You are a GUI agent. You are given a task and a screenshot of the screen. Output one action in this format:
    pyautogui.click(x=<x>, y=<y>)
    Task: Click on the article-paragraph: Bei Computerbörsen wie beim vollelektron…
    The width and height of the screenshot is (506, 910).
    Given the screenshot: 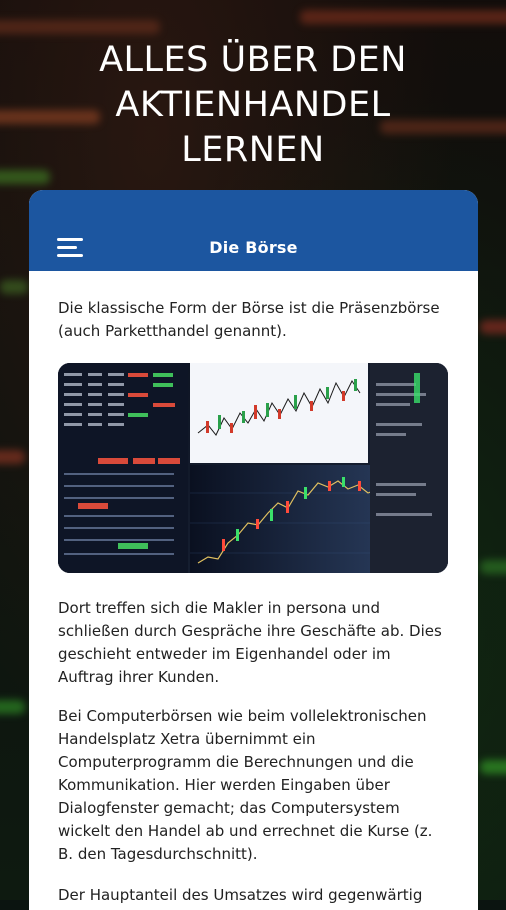 What is the action you would take?
    pyautogui.click(x=245, y=785)
    